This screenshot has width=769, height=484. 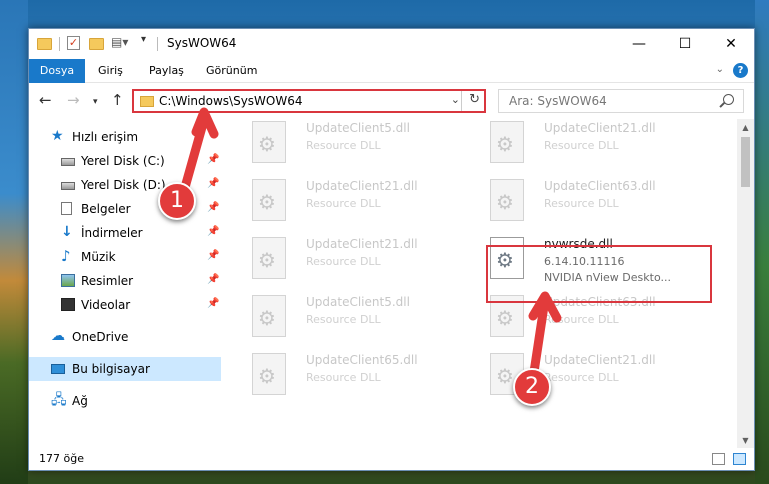 What do you see at coordinates (231, 101) in the screenshot?
I see `address-path: C:\Windows\SysWOW64` at bounding box center [231, 101].